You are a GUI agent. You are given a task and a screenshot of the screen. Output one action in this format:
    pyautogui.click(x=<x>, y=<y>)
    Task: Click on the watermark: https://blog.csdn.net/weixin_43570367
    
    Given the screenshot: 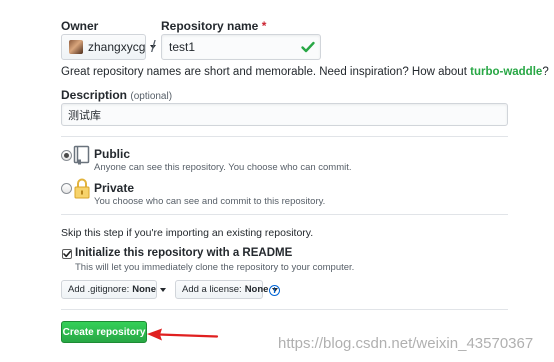 What is the action you would take?
    pyautogui.click(x=406, y=343)
    